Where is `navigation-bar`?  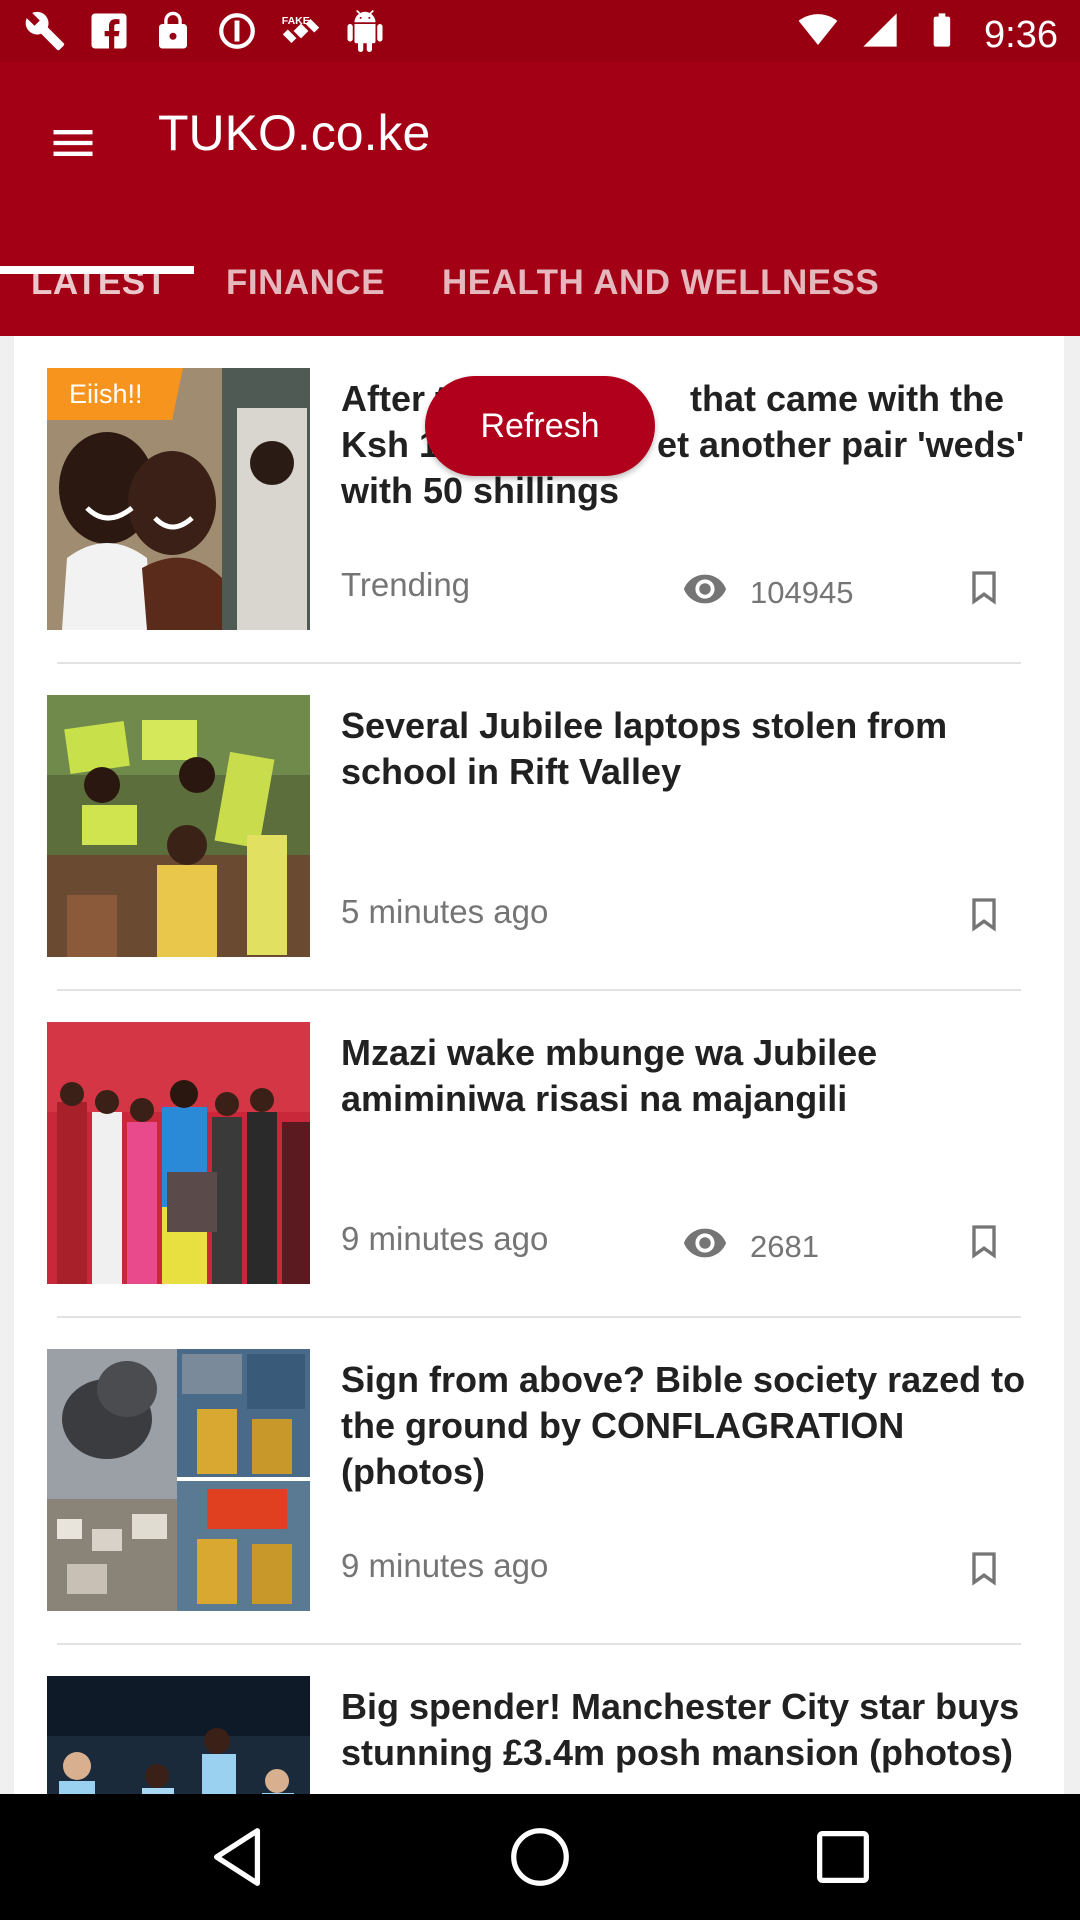
navigation-bar is located at coordinates (540, 1857).